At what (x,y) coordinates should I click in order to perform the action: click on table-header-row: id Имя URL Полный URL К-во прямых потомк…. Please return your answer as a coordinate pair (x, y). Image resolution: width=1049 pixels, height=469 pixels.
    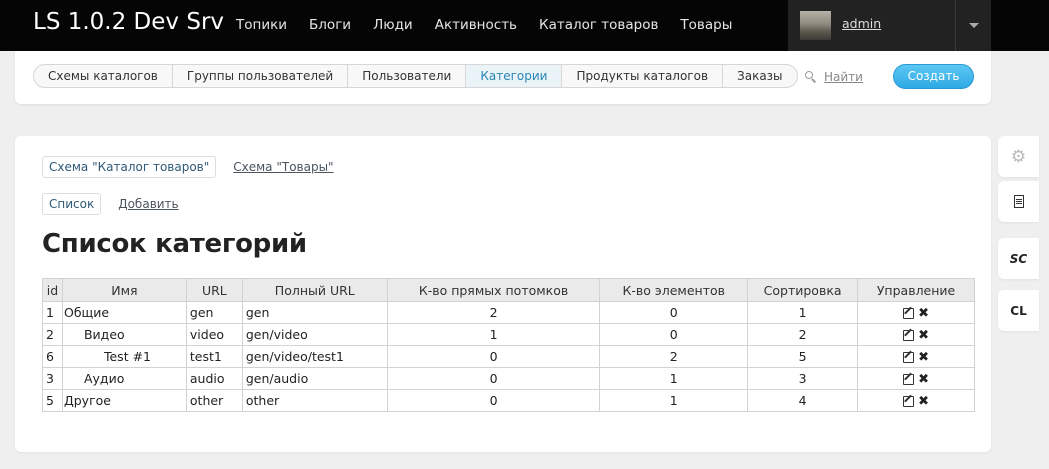
    Looking at the image, I should click on (508, 290).